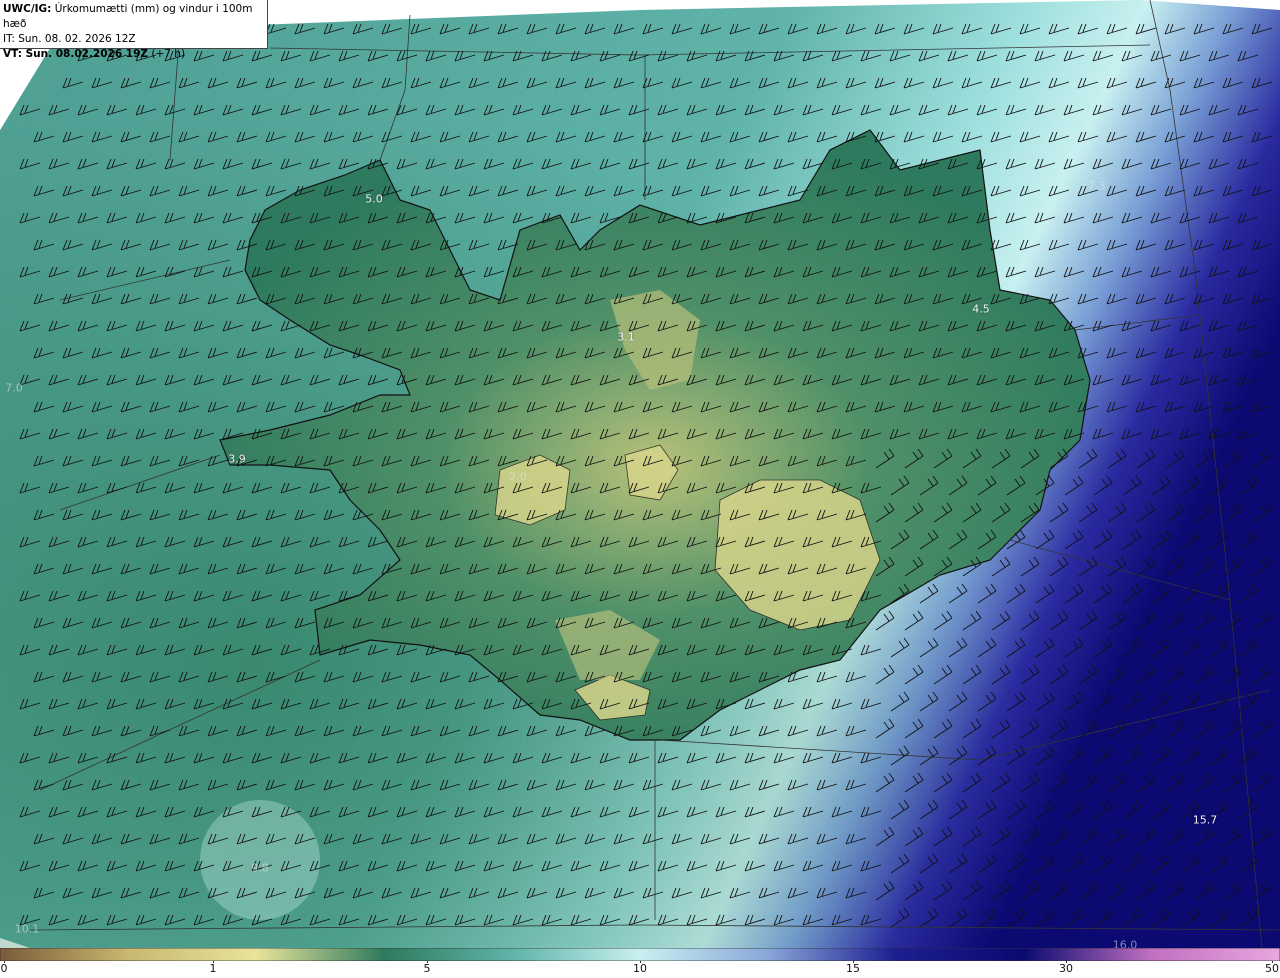  What do you see at coordinates (14, 388) in the screenshot?
I see `val-west-ocean: 7.0` at bounding box center [14, 388].